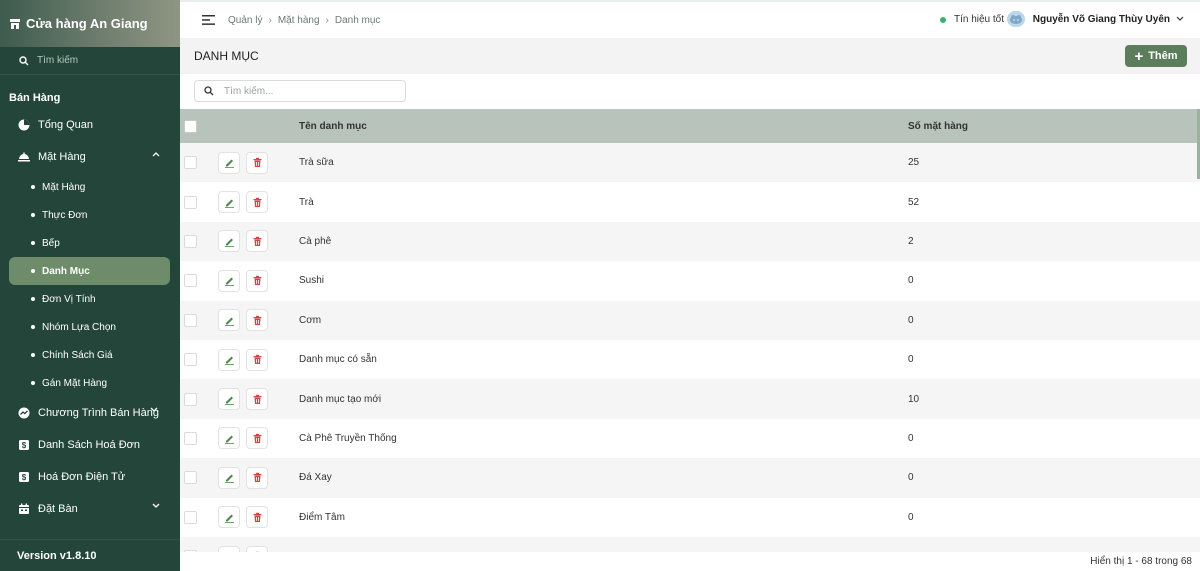 This screenshot has width=1200, height=571. Describe the element at coordinates (1095, 19) in the screenshot. I see `user-menu: Nguyễn Võ Giang Thùy Uyên` at that location.